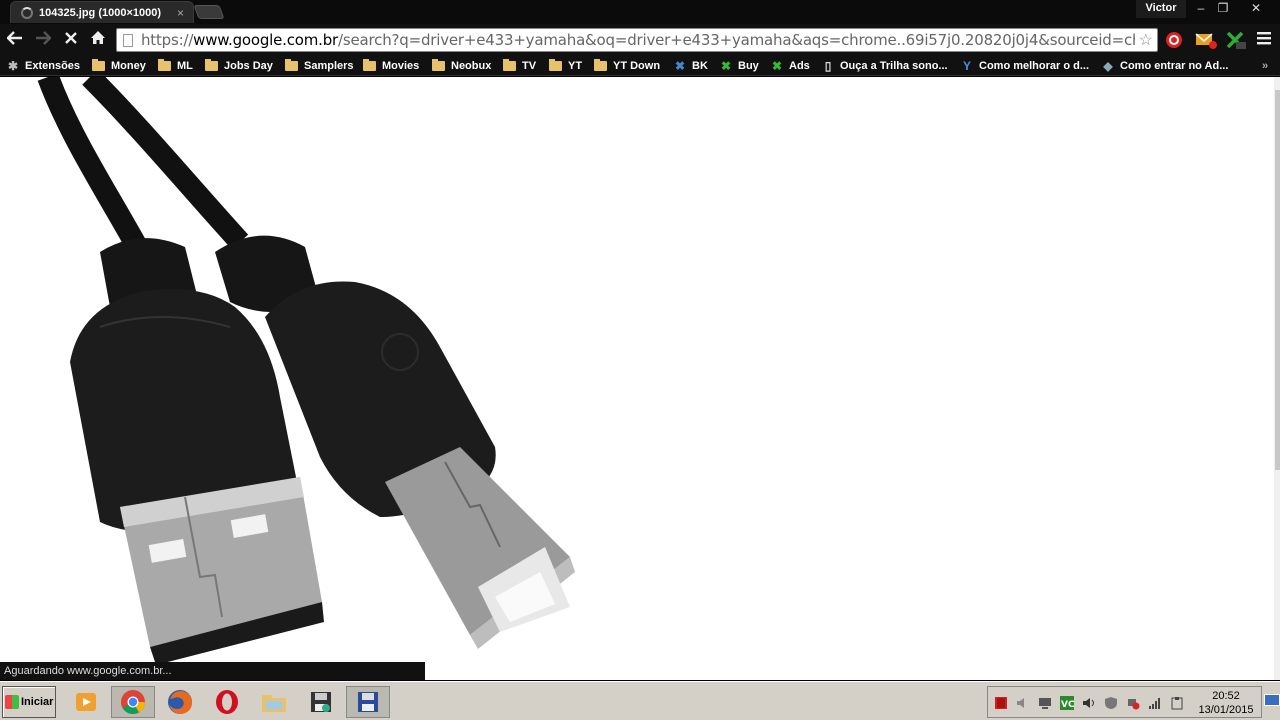 This screenshot has width=1280, height=720. I want to click on mail-extension-icon, so click(1206, 40).